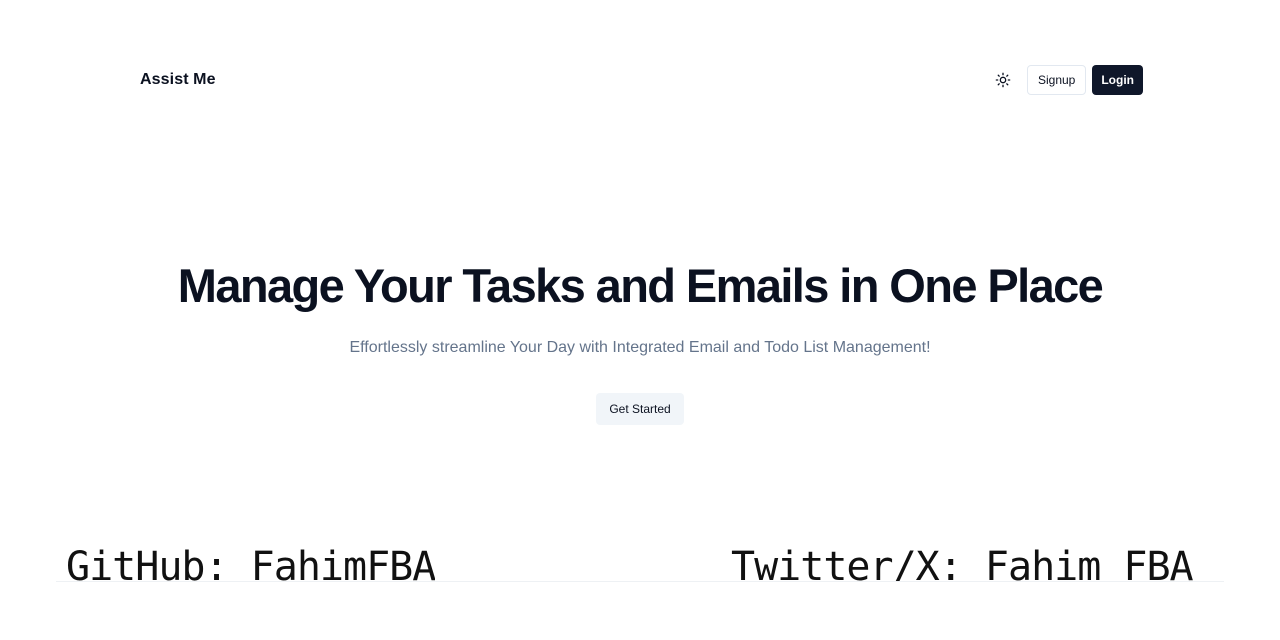  I want to click on signup-button: Signup, so click(1056, 80).